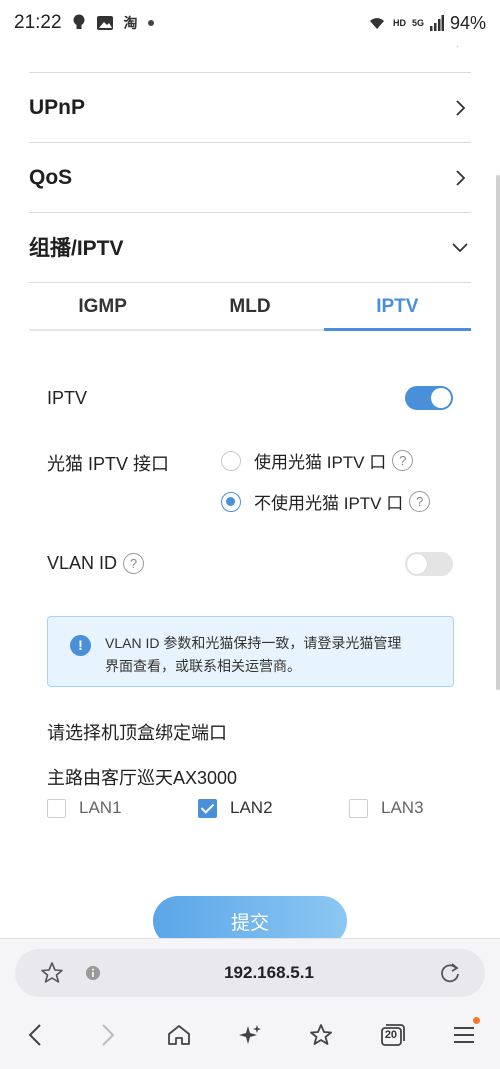  What do you see at coordinates (269, 972) in the screenshot?
I see `url-text: 192.168.5.1` at bounding box center [269, 972].